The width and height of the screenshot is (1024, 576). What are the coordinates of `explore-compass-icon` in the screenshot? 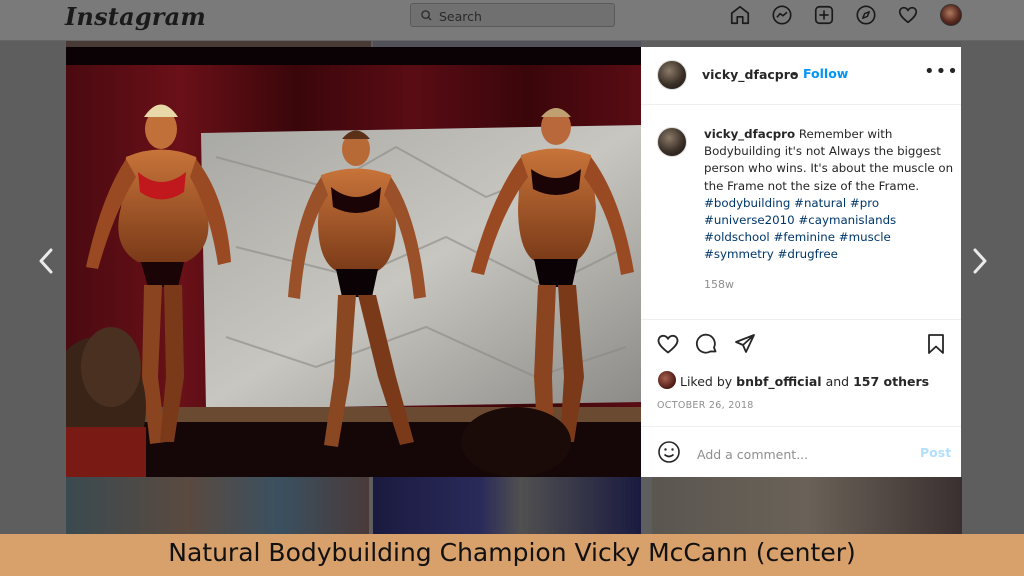 It's located at (866, 15).